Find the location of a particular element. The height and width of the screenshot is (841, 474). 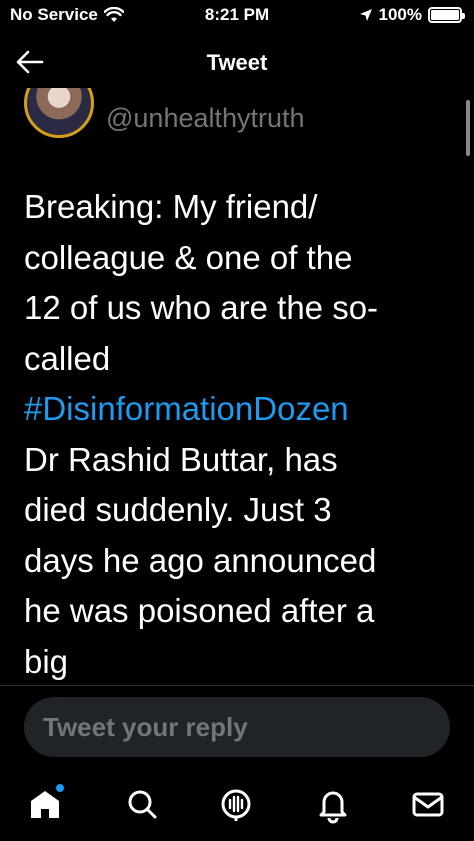

hashtag-link: #DisinformationDozen is located at coordinates (186, 408).